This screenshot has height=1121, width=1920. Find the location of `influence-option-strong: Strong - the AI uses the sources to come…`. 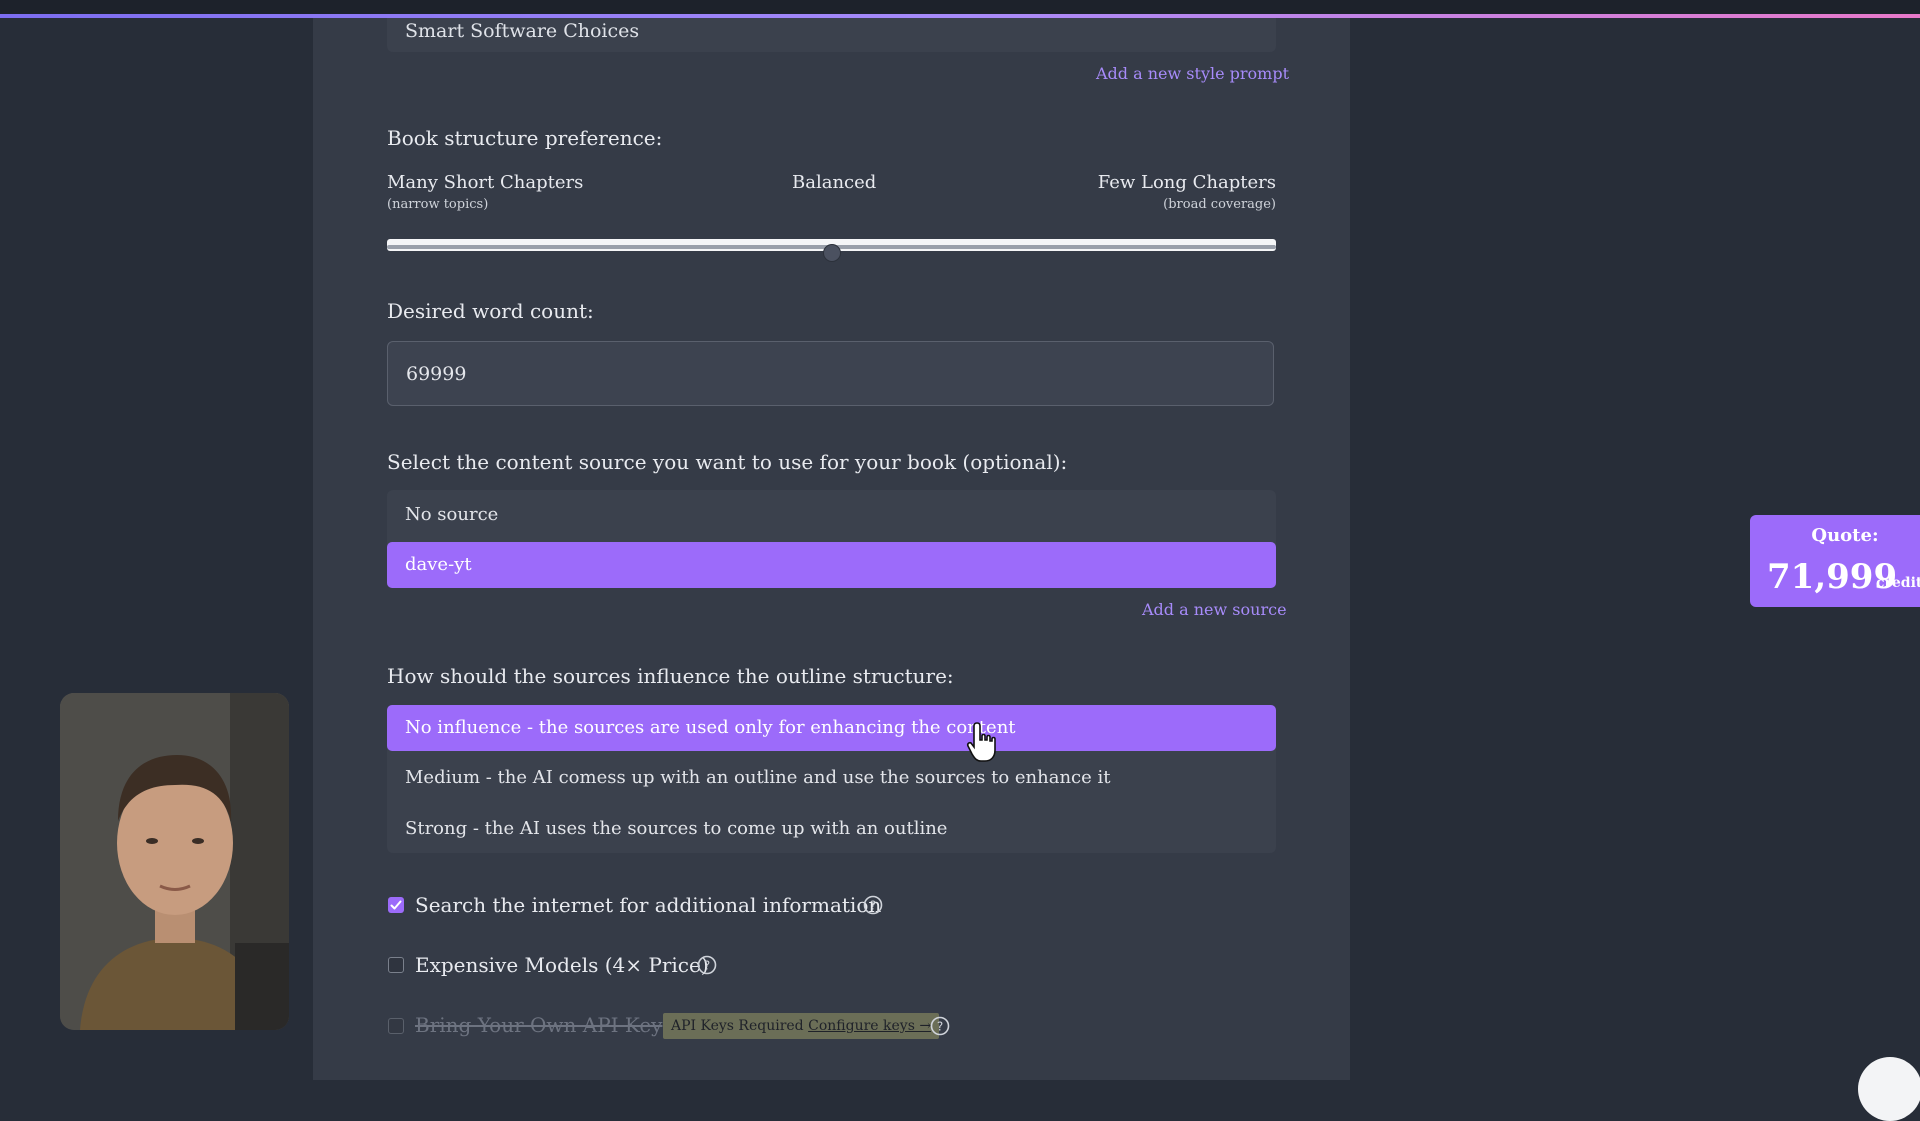

influence-option-strong: Strong - the AI uses the sources to come… is located at coordinates (831, 829).